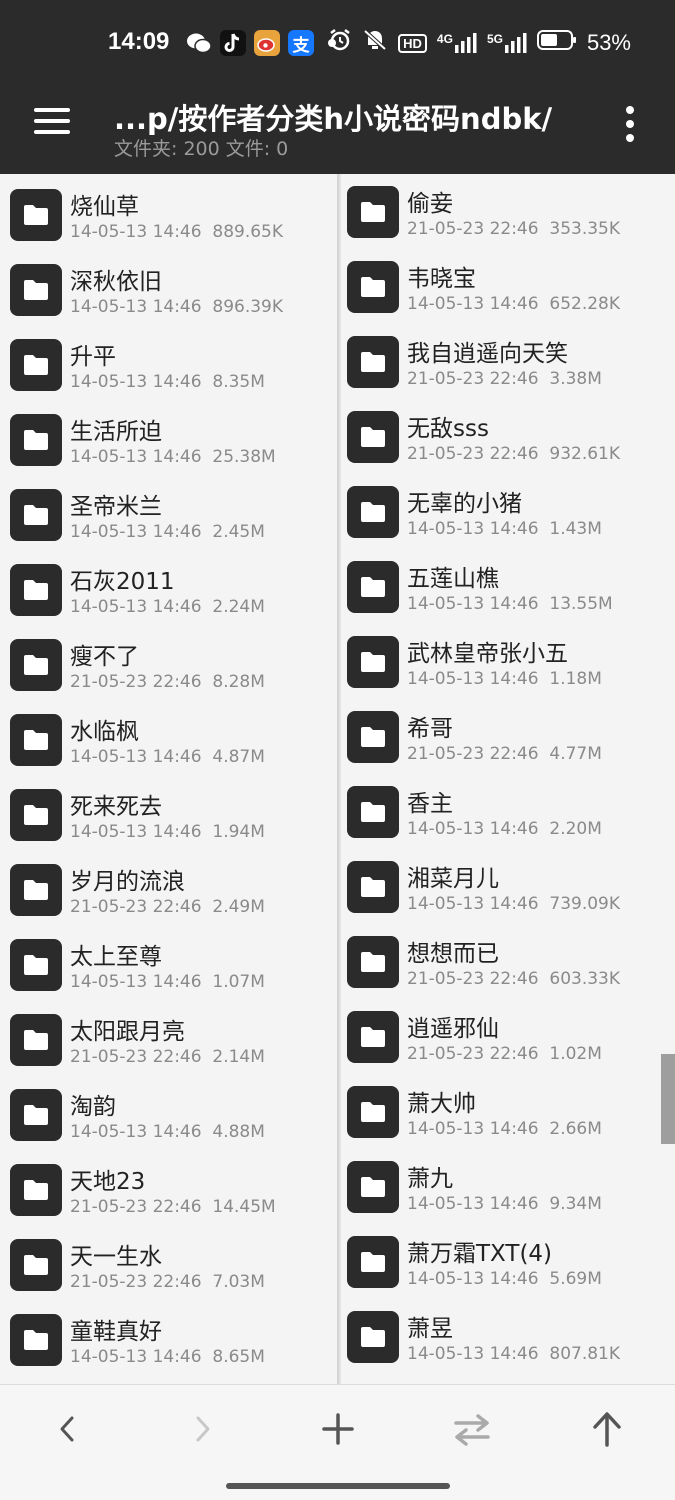 The image size is (675, 1500). I want to click on status-app-icons: 支, so click(261, 43).